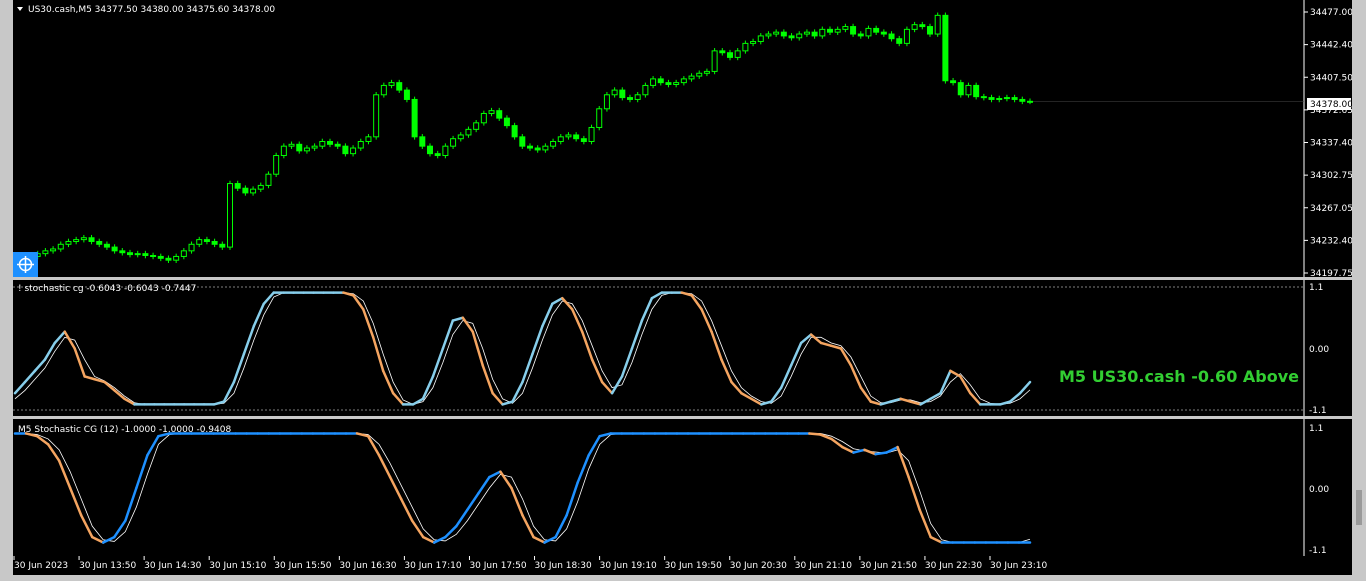 The width and height of the screenshot is (1366, 581). What do you see at coordinates (107, 566) in the screenshot?
I see `time-tick-label: 30 Jun 13:50` at bounding box center [107, 566].